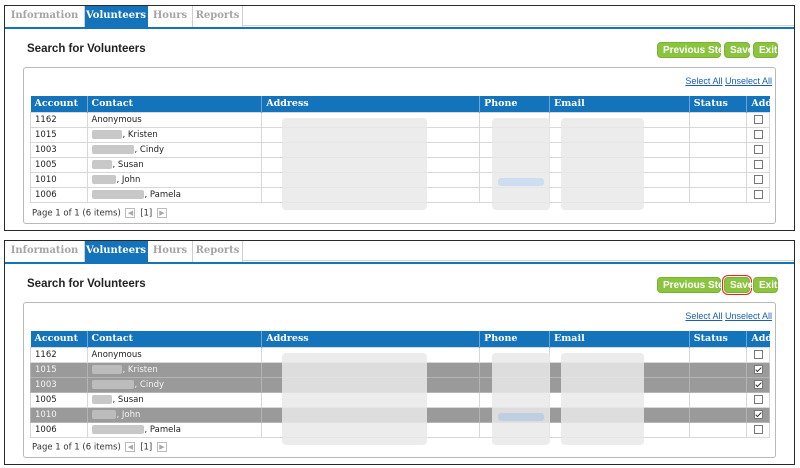 This screenshot has height=468, width=800. Describe the element at coordinates (354, 164) in the screenshot. I see `redacted-address-block` at that location.